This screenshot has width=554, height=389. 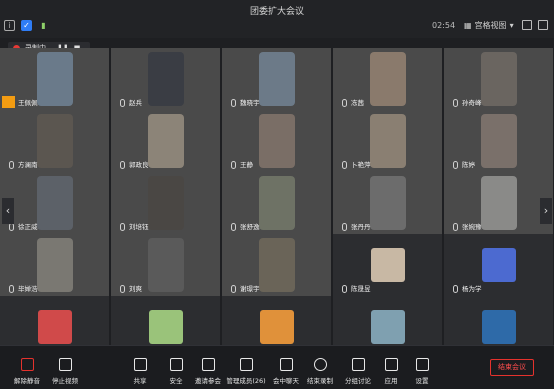 What do you see at coordinates (43, 25) in the screenshot?
I see `signal-icon: ▮` at bounding box center [43, 25].